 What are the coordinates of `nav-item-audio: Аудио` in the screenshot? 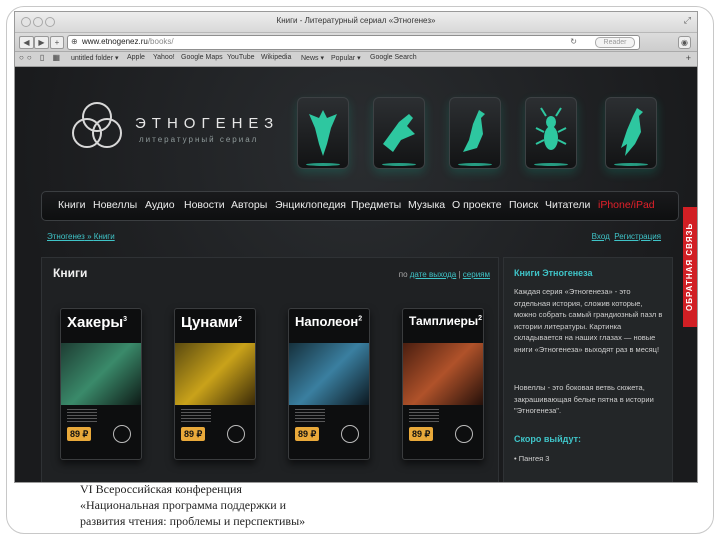 It's located at (160, 205).